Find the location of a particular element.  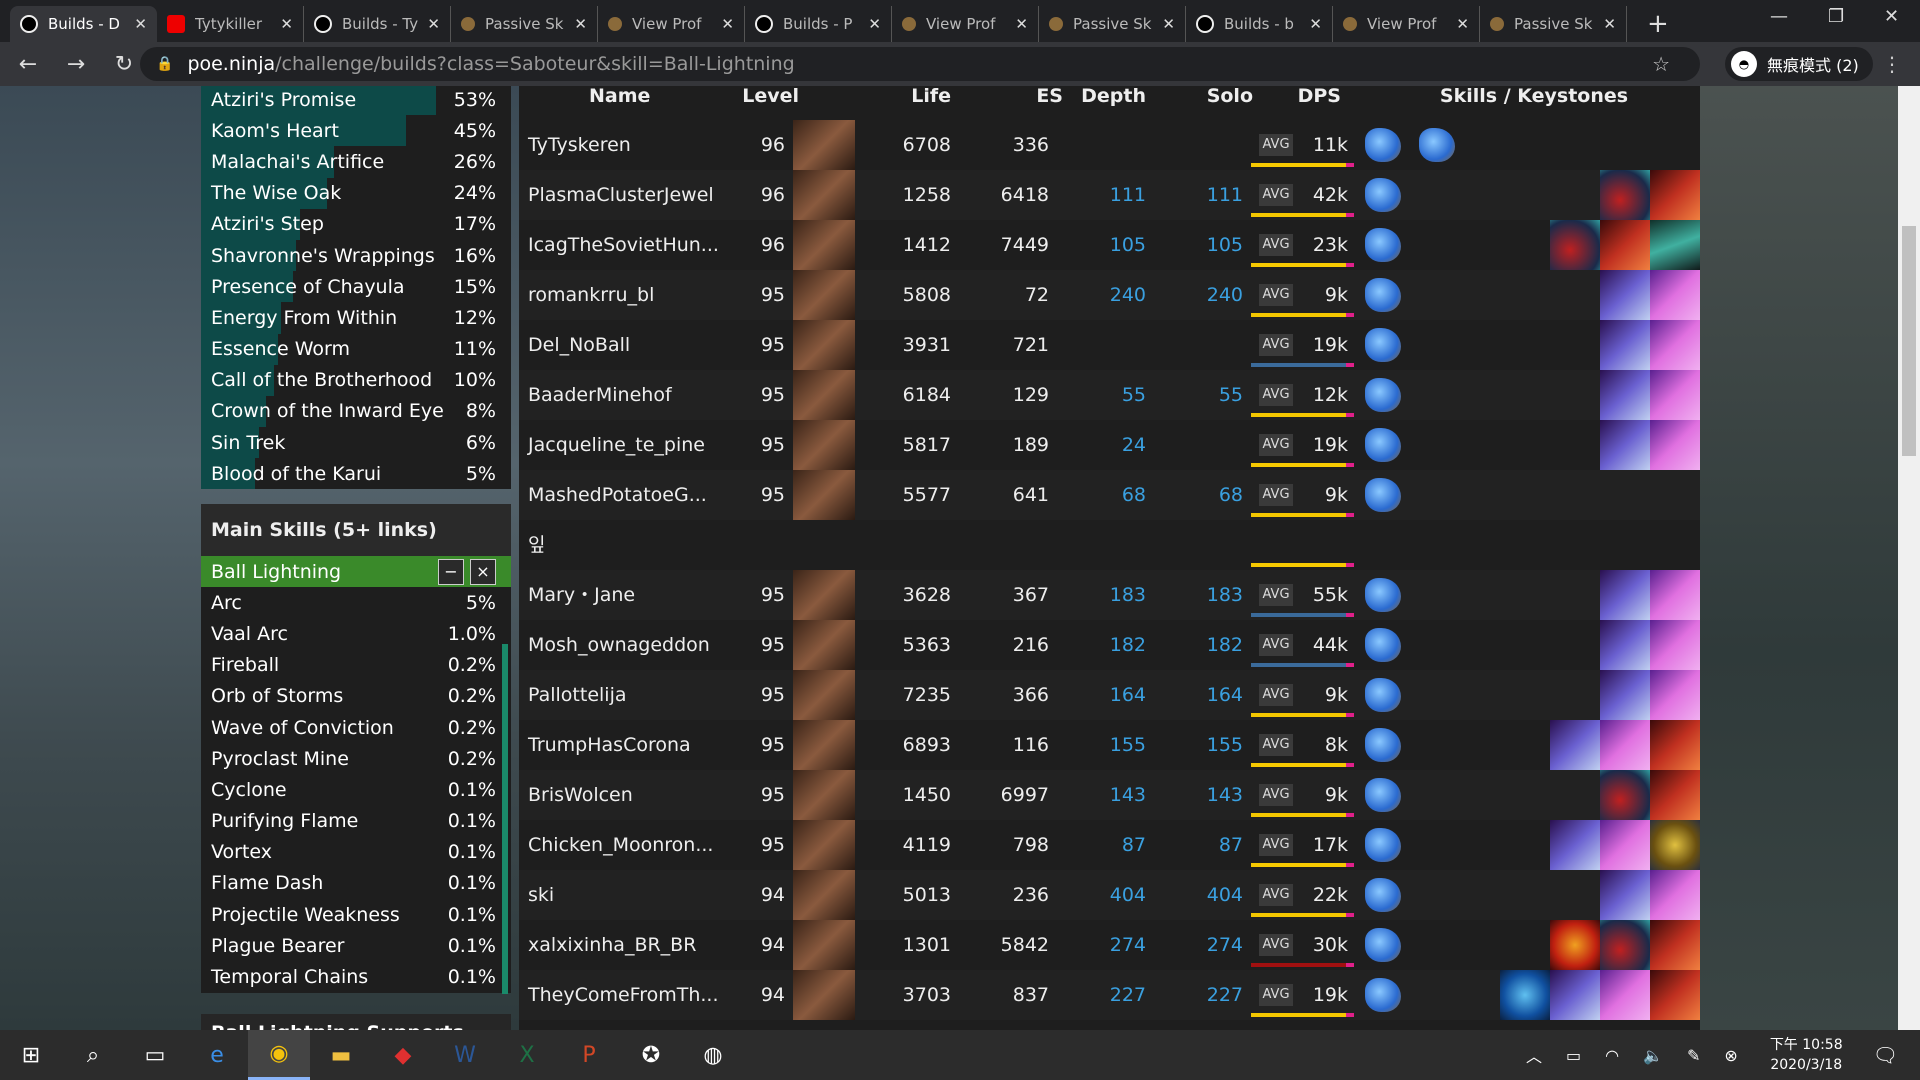

character-name: BrisWolcen is located at coordinates (580, 795).